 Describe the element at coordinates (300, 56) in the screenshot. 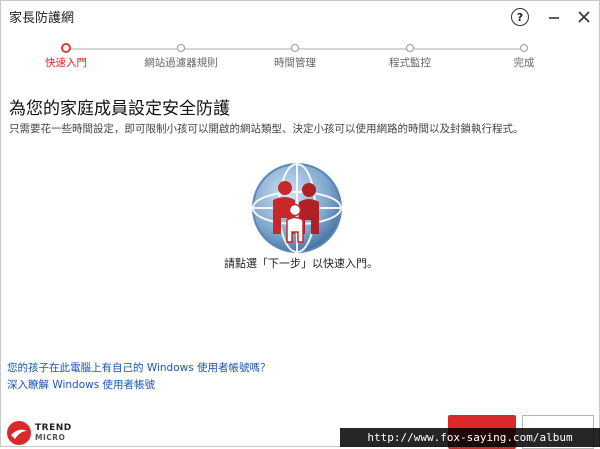

I see `wizard-stepper: 快速入門 網站過濾器規則 時間管理 程式監控 完成` at that location.